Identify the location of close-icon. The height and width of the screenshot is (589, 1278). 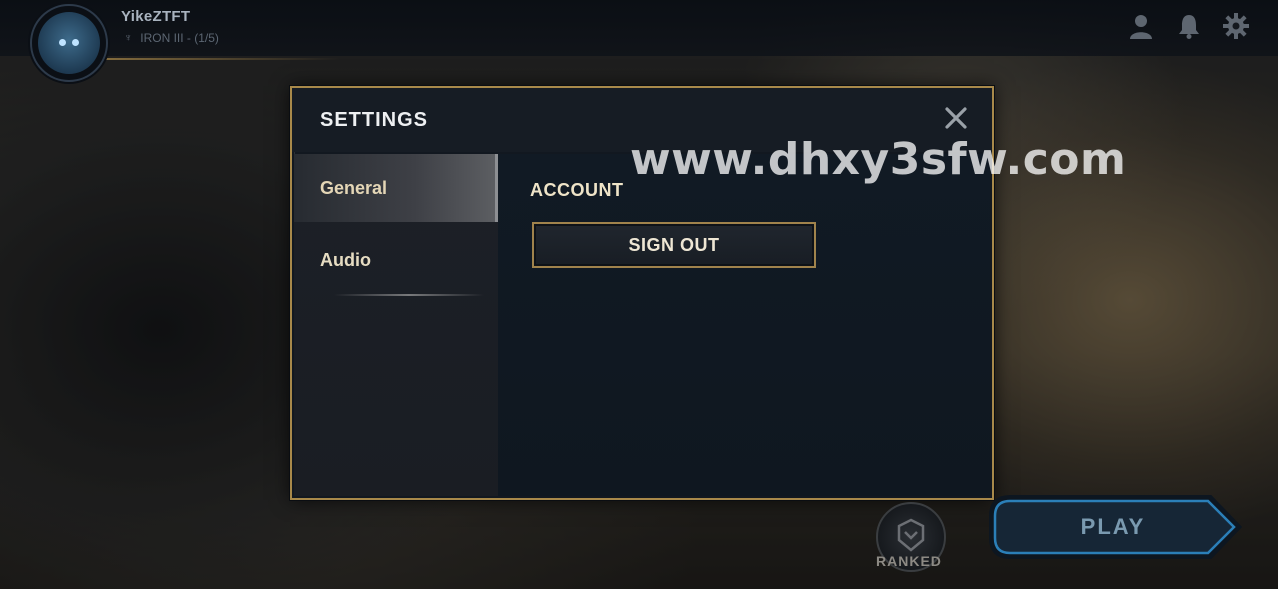
(956, 118).